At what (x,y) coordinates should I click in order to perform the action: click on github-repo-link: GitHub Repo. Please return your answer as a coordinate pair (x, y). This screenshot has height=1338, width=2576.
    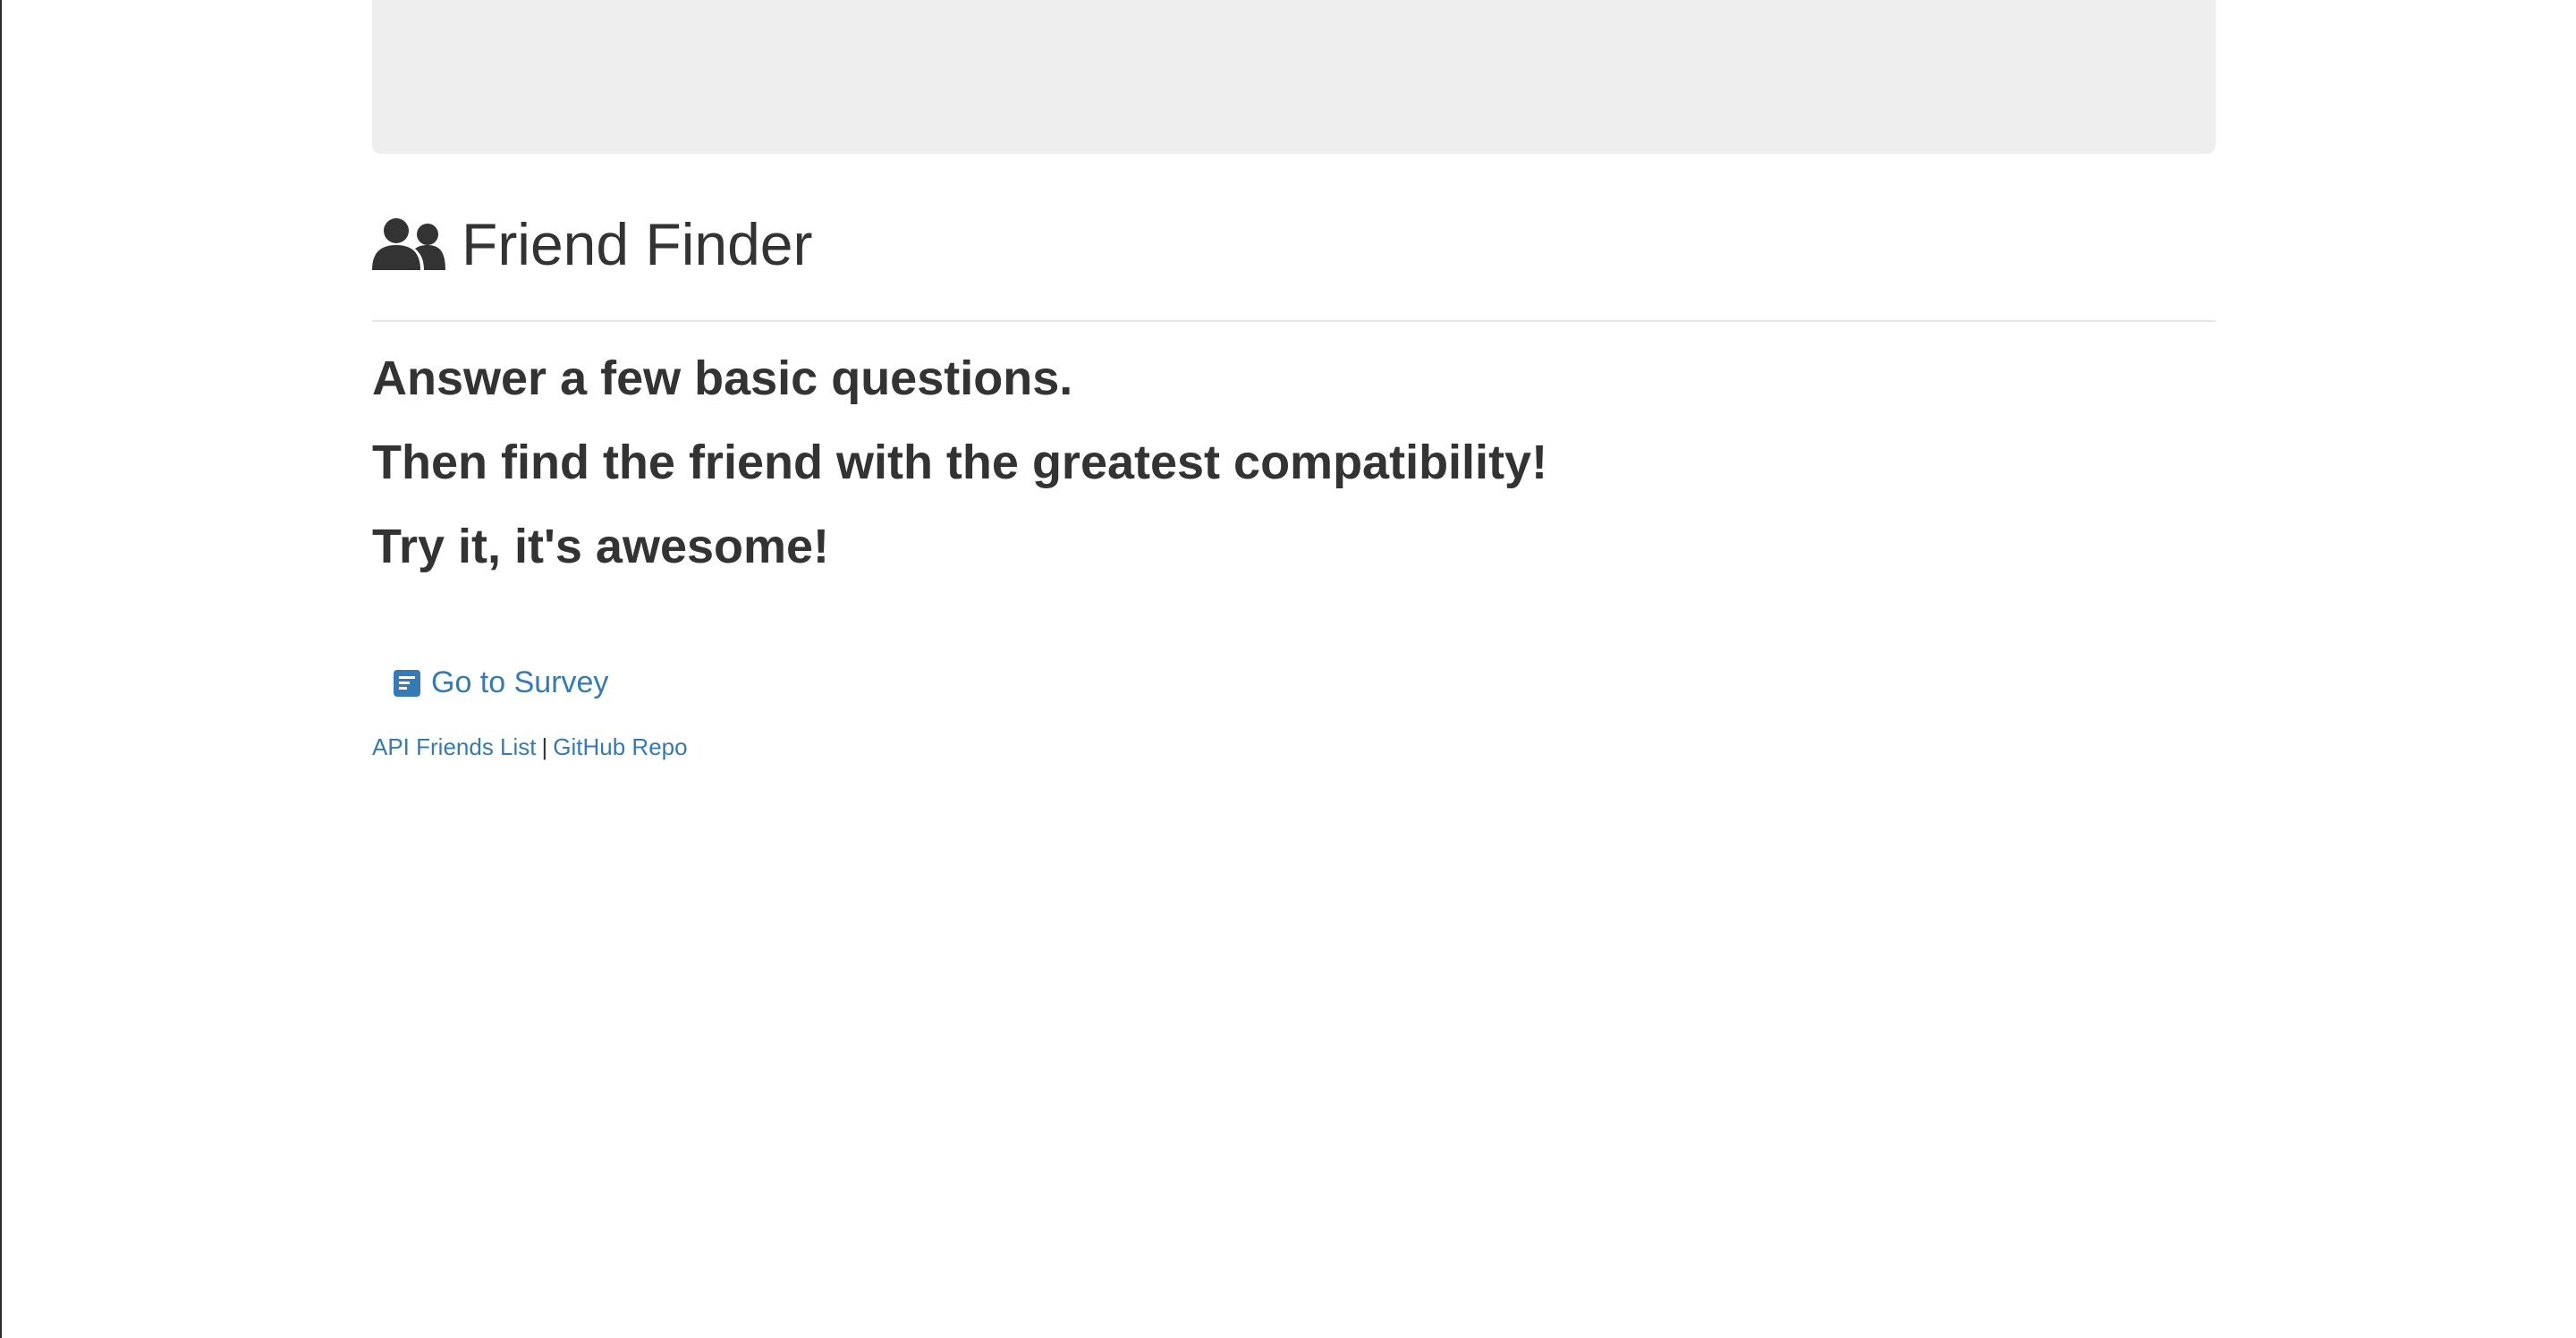
    Looking at the image, I should click on (620, 746).